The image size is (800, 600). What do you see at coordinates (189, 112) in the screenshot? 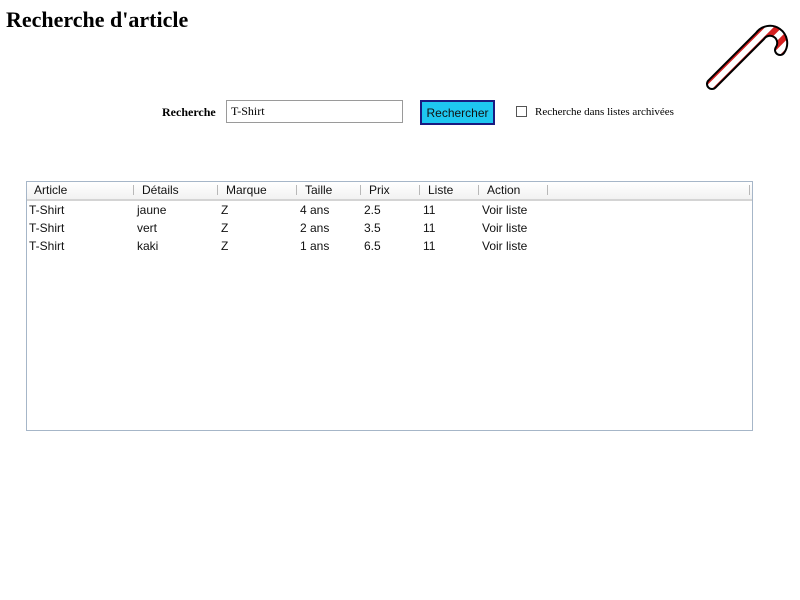
I see `search-label: Recherche` at bounding box center [189, 112].